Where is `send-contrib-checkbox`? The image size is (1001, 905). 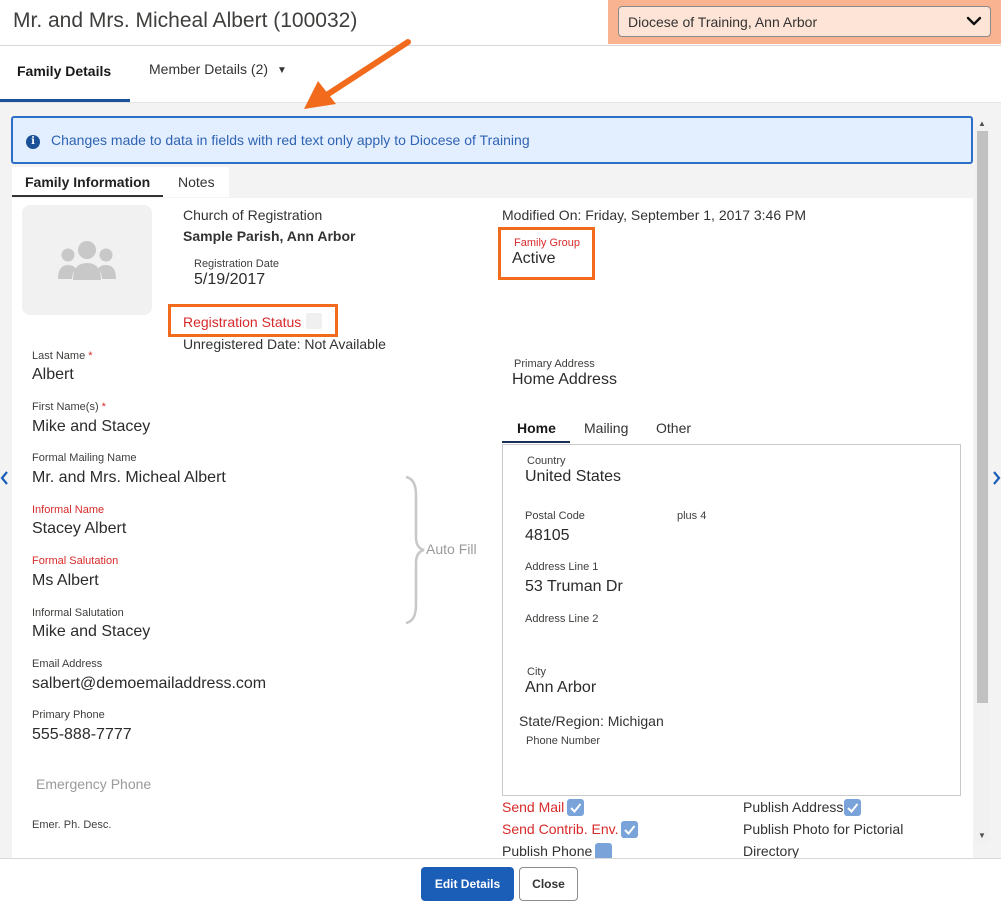 send-contrib-checkbox is located at coordinates (629, 829).